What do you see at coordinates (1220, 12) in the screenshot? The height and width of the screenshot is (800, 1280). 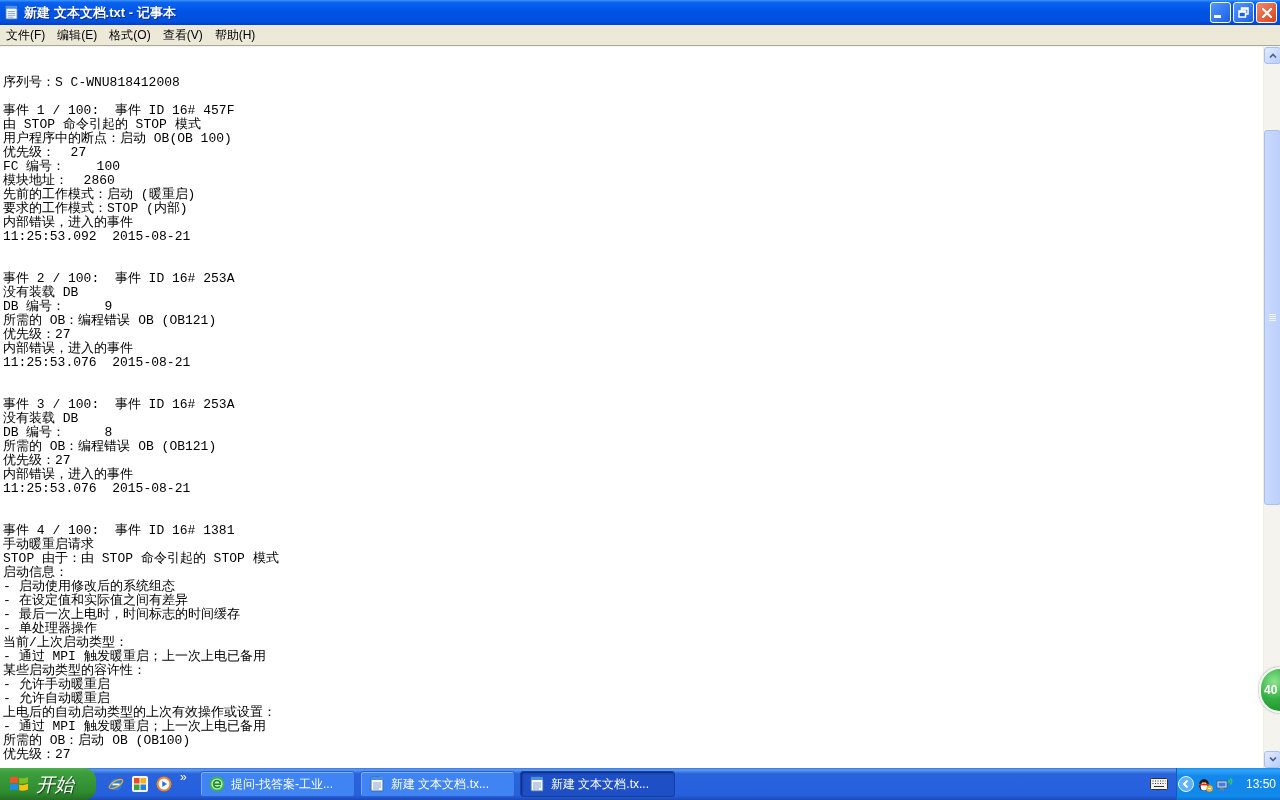 I see `minimize-button` at bounding box center [1220, 12].